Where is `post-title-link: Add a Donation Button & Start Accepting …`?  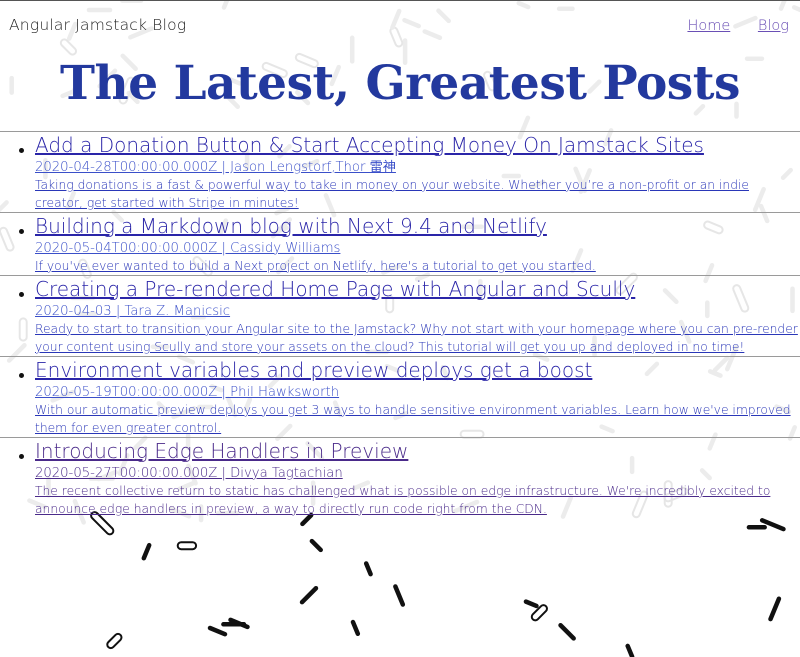
post-title-link: Add a Donation Button & Start Accepting … is located at coordinates (417, 145).